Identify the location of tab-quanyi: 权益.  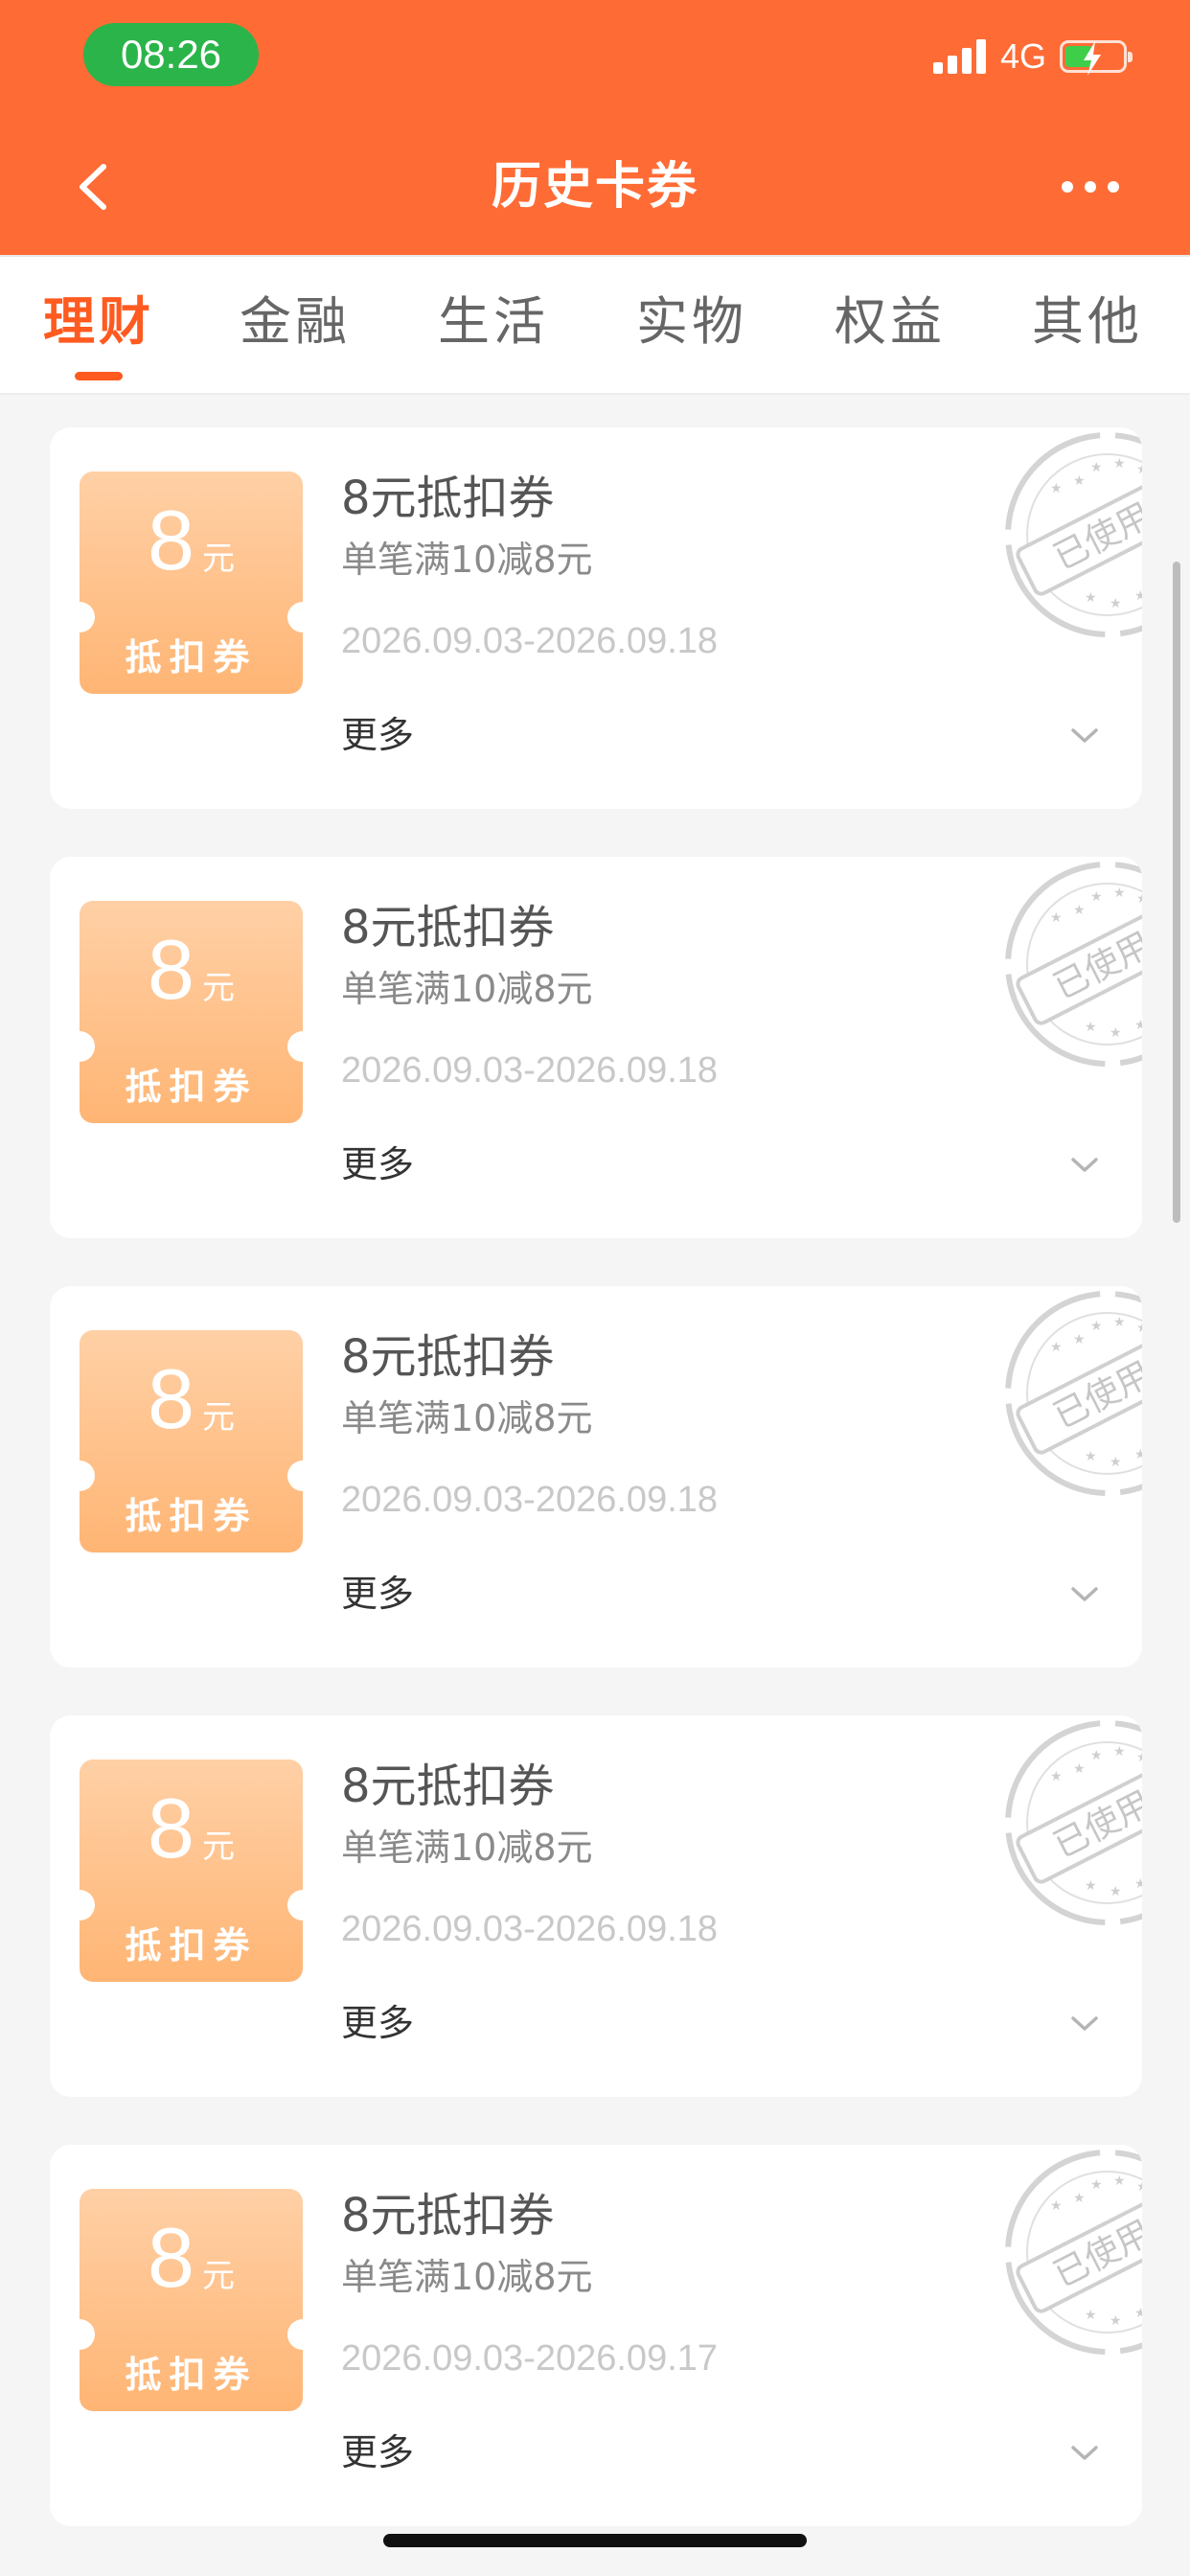
(890, 326).